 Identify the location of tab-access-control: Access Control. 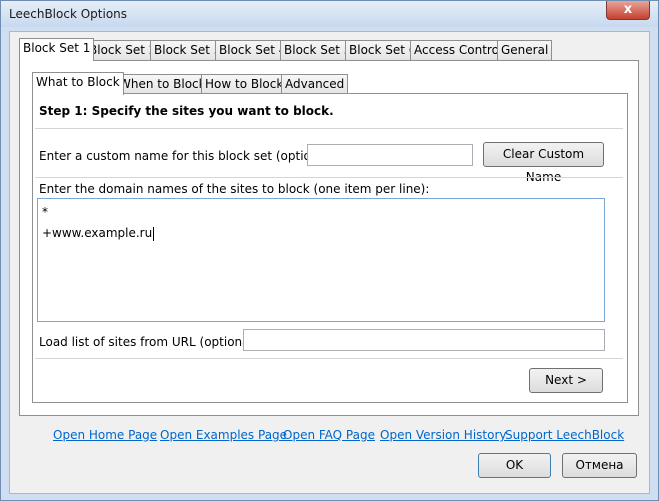
(458, 50).